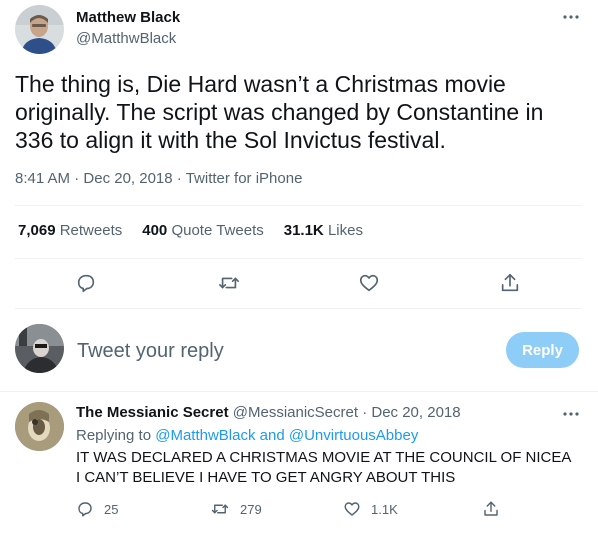 The image size is (598, 538). I want to click on author-name: Matthew Black, so click(128, 17).